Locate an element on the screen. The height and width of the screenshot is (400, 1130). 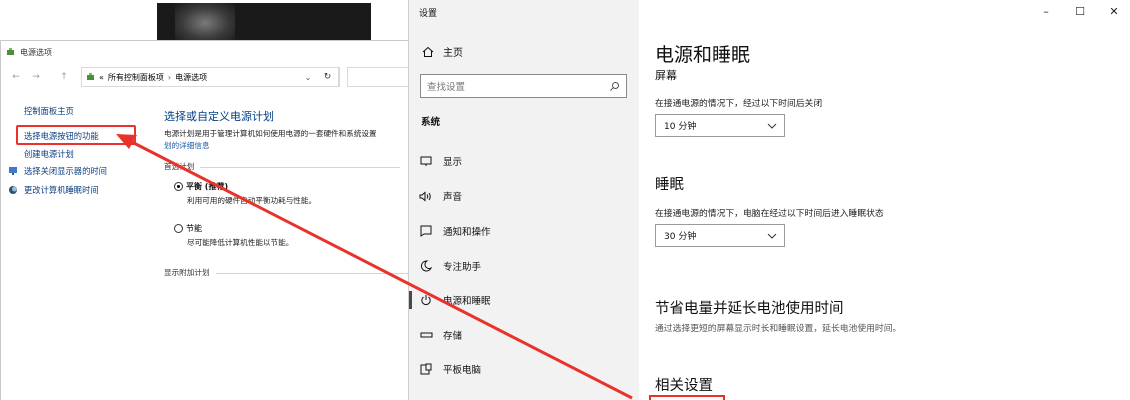
preferred-plans-label: 首选计划 is located at coordinates (179, 166).